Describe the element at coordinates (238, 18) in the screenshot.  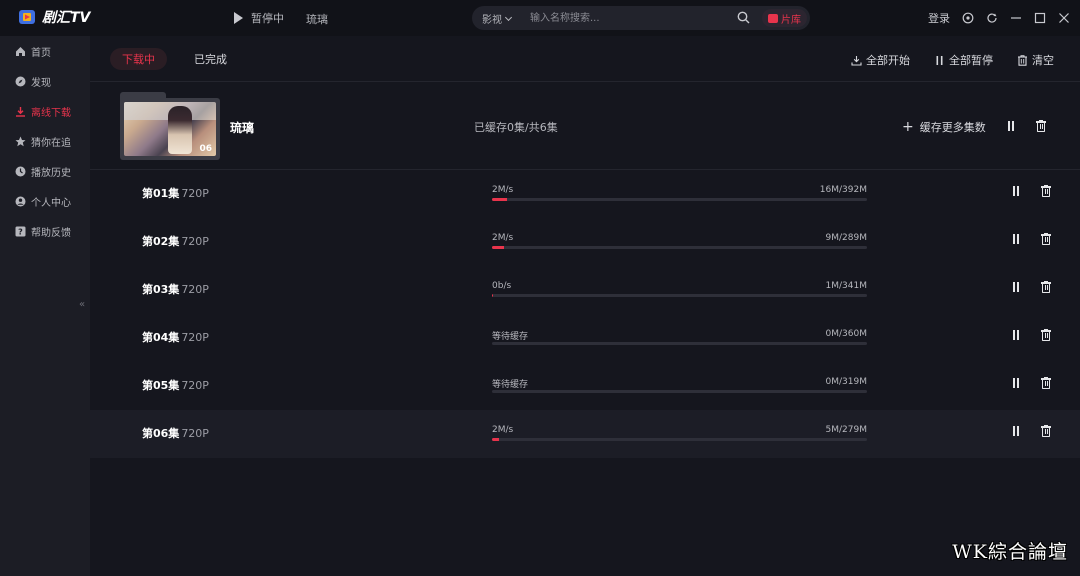
I see `play-icon` at that location.